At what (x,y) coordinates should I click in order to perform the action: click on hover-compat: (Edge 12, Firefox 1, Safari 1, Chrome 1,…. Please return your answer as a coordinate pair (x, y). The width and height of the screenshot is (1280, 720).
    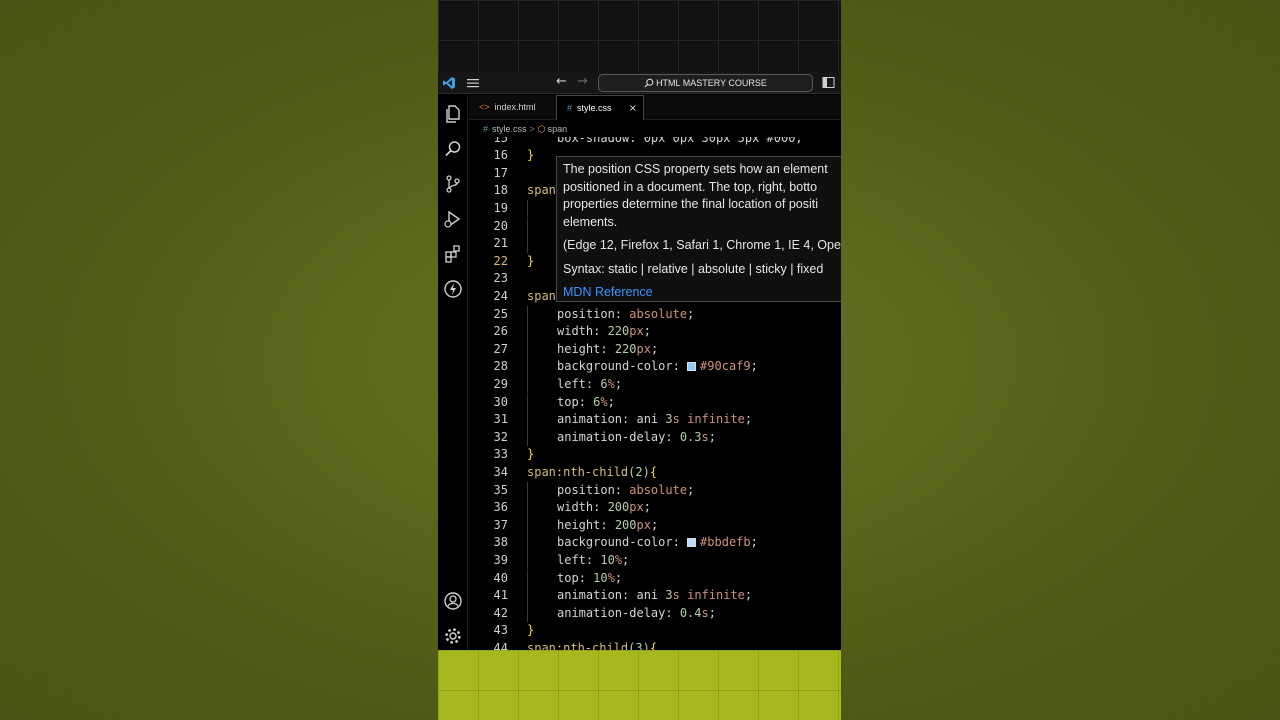
    Looking at the image, I should click on (702, 245).